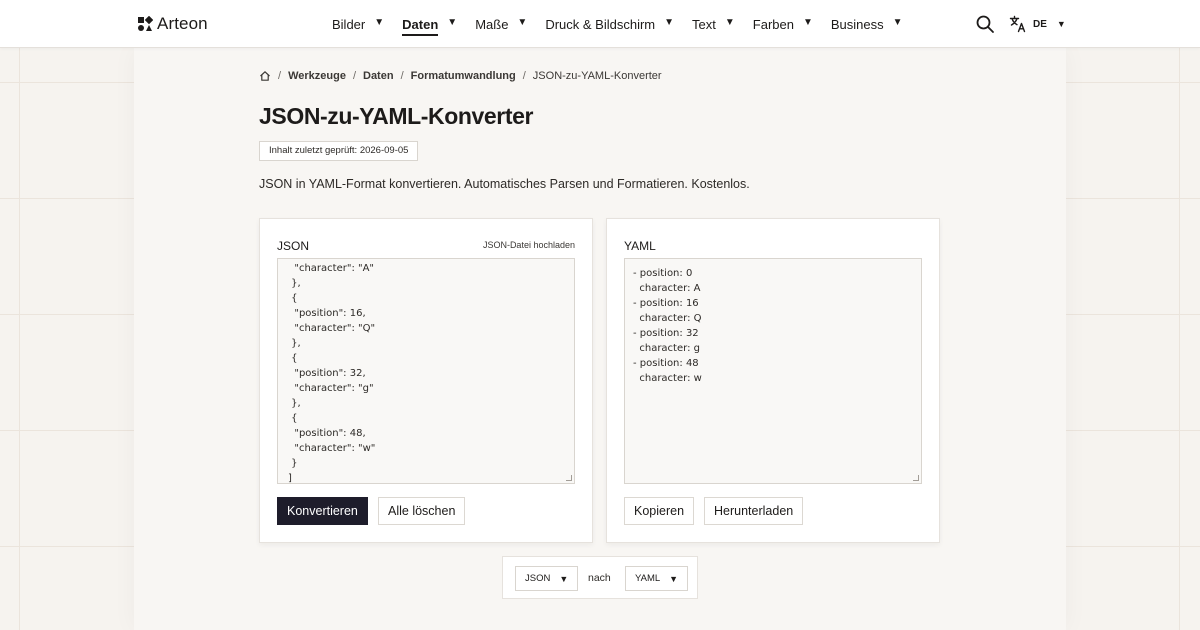 This screenshot has height=630, width=1200. I want to click on breadcrumb-link: Formatumwandlung, so click(463, 76).